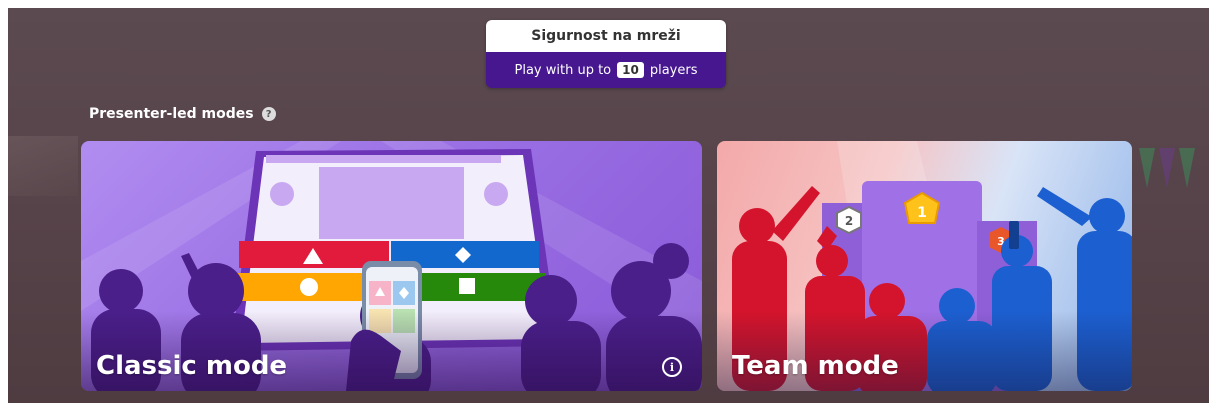 Image resolution: width=1209 pixels, height=403 pixels. What do you see at coordinates (815, 366) in the screenshot?
I see `team-mode-title: Team mode` at bounding box center [815, 366].